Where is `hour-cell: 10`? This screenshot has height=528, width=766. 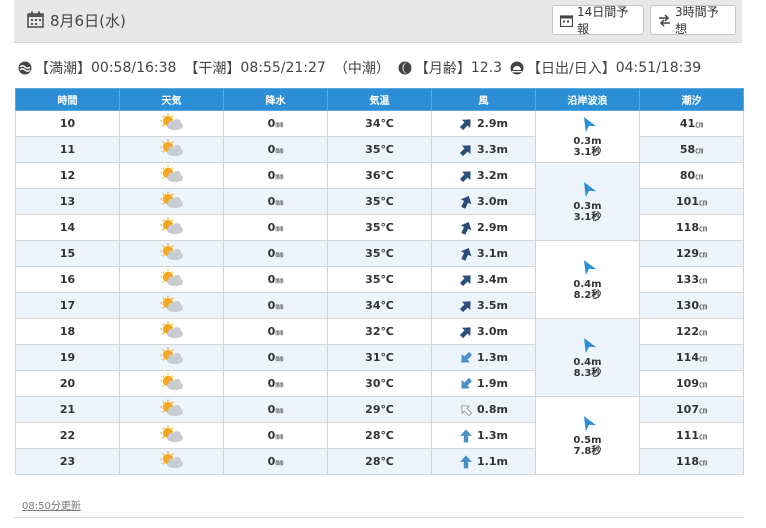
hour-cell: 10 is located at coordinates (67, 123).